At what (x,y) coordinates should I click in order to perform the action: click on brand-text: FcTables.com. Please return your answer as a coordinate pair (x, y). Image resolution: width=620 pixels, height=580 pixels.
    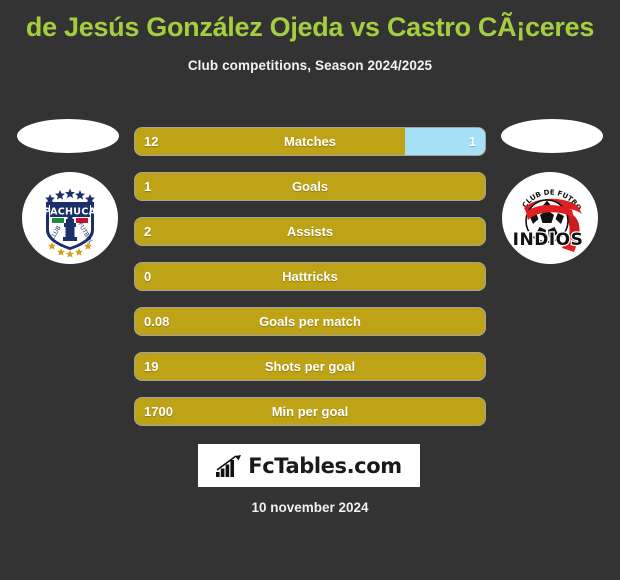
    Looking at the image, I should click on (325, 465).